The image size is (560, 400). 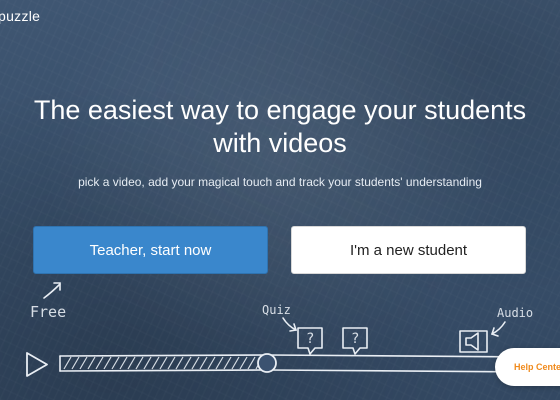 What do you see at coordinates (498, 329) in the screenshot?
I see `audio-arrow-icon` at bounding box center [498, 329].